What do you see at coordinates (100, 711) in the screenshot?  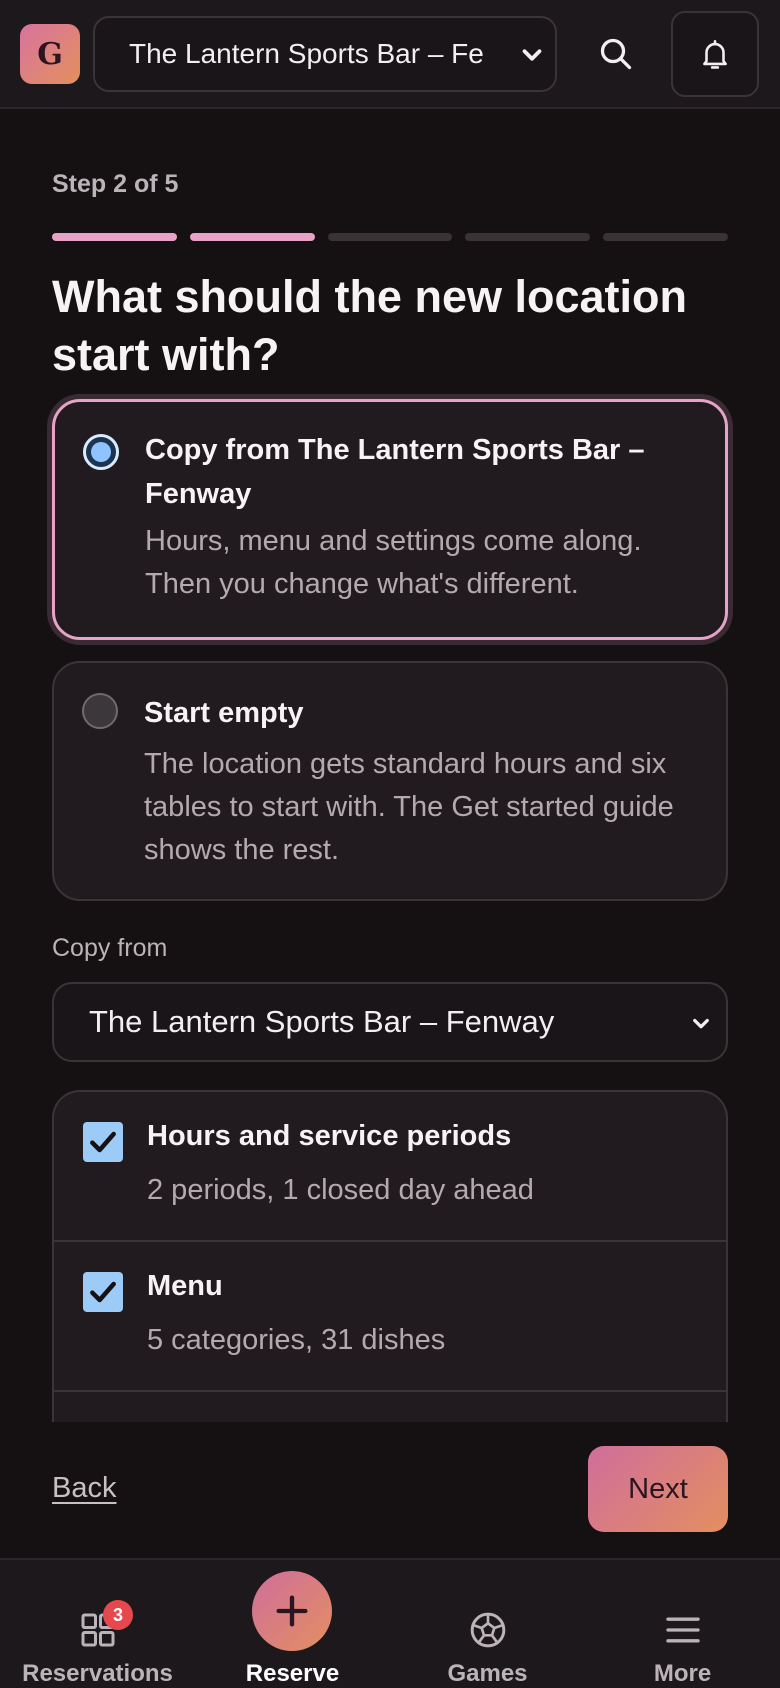 I see `radio-start-empty` at bounding box center [100, 711].